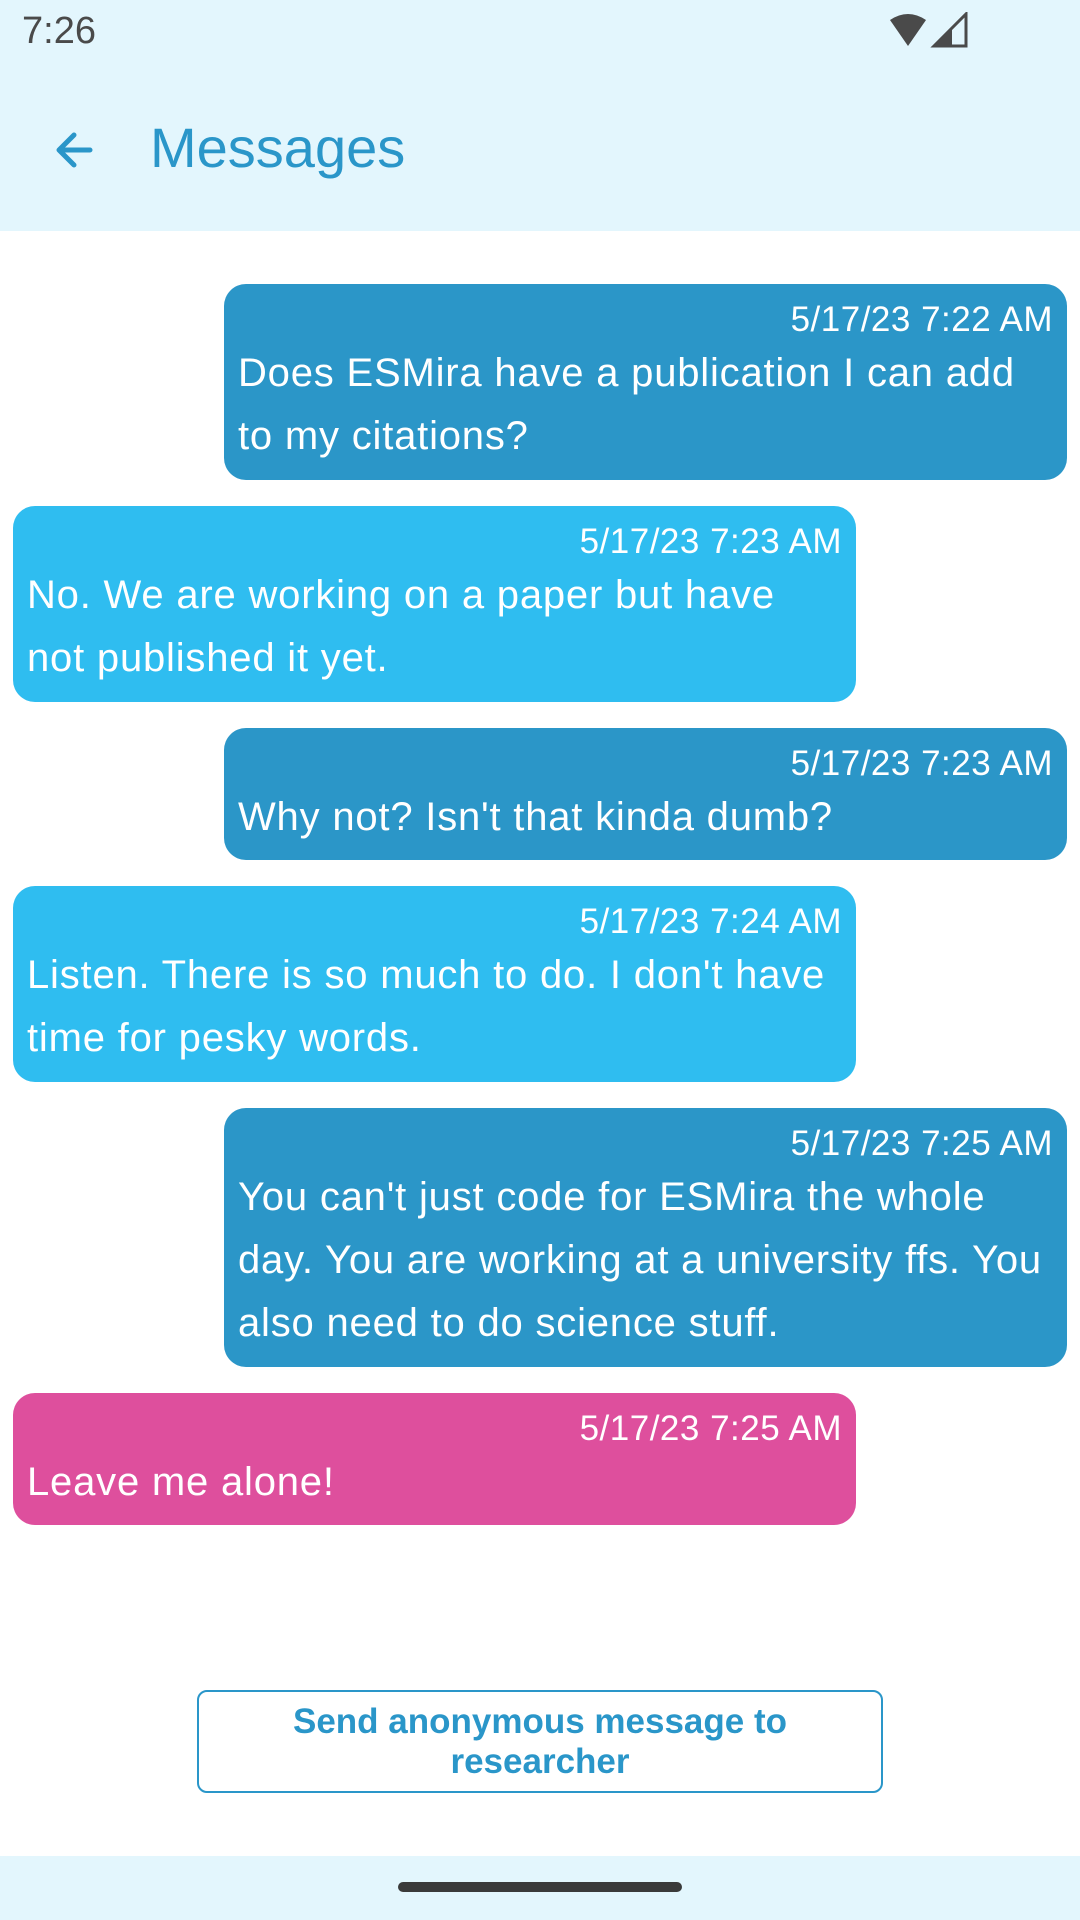 Image resolution: width=1080 pixels, height=1920 pixels. What do you see at coordinates (908, 30) in the screenshot?
I see `wifi-icon` at bounding box center [908, 30].